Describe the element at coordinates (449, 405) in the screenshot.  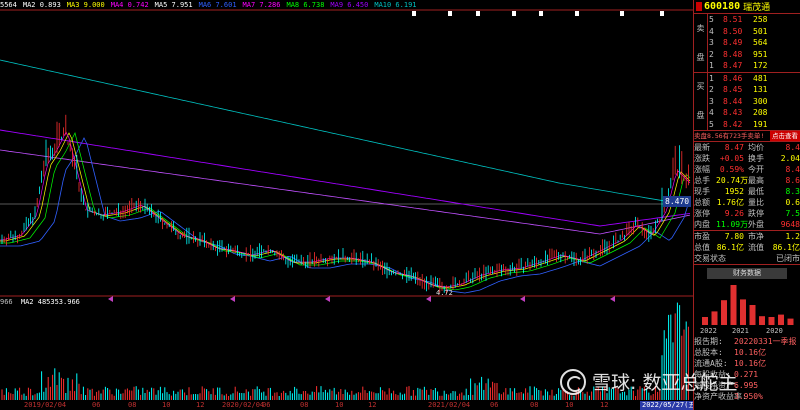
I see `date-label: 2021/02/04` at that location.